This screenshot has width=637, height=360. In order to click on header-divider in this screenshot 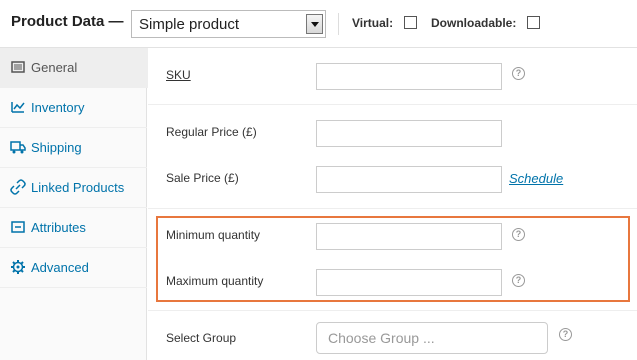, I will do `click(338, 24)`.